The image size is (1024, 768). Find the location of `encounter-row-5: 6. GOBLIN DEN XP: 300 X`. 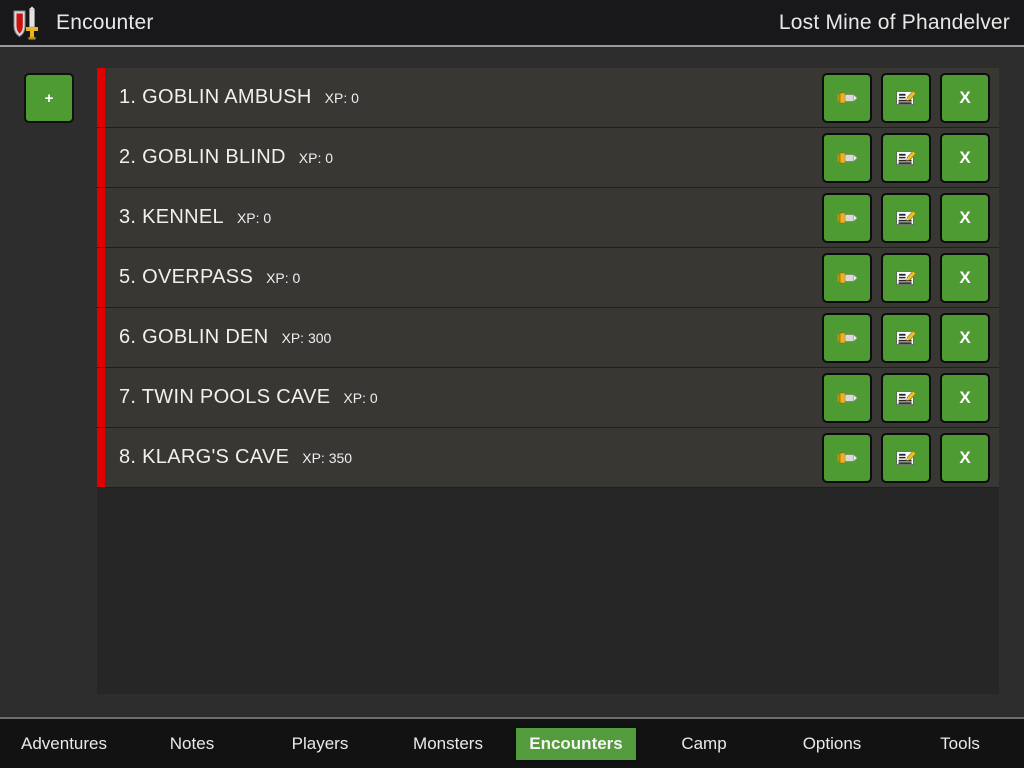

encounter-row-5: 6. GOBLIN DEN XP: 300 X is located at coordinates (548, 338).